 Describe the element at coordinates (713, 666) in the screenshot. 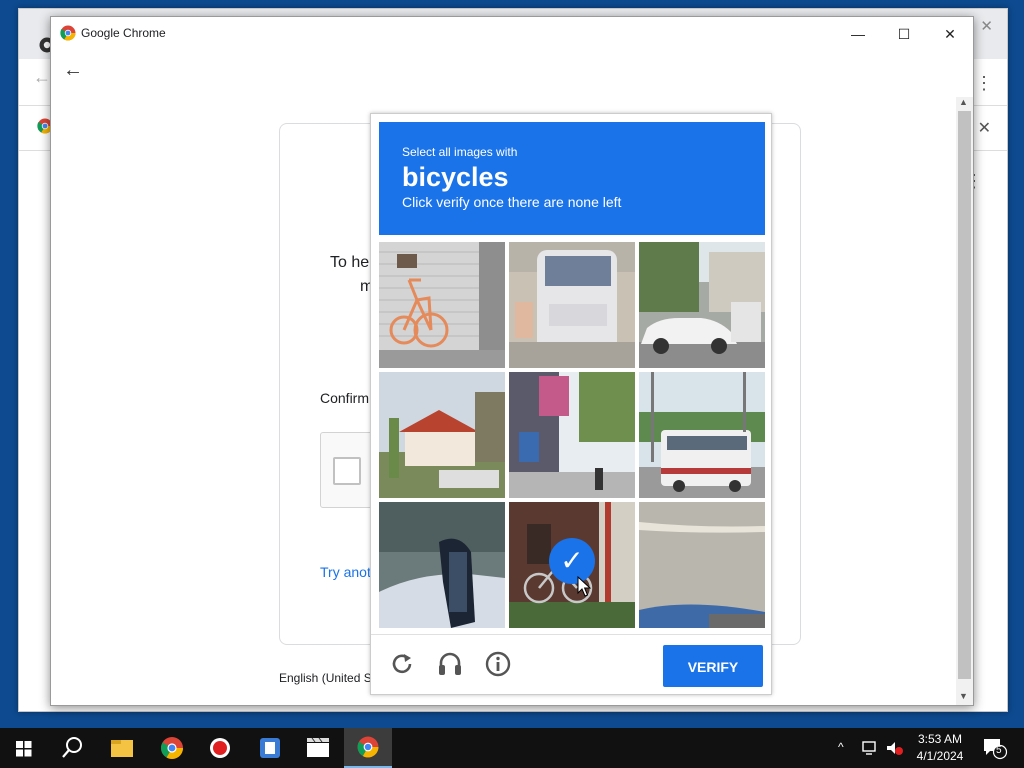

I see `verify-button: VERIFY` at that location.